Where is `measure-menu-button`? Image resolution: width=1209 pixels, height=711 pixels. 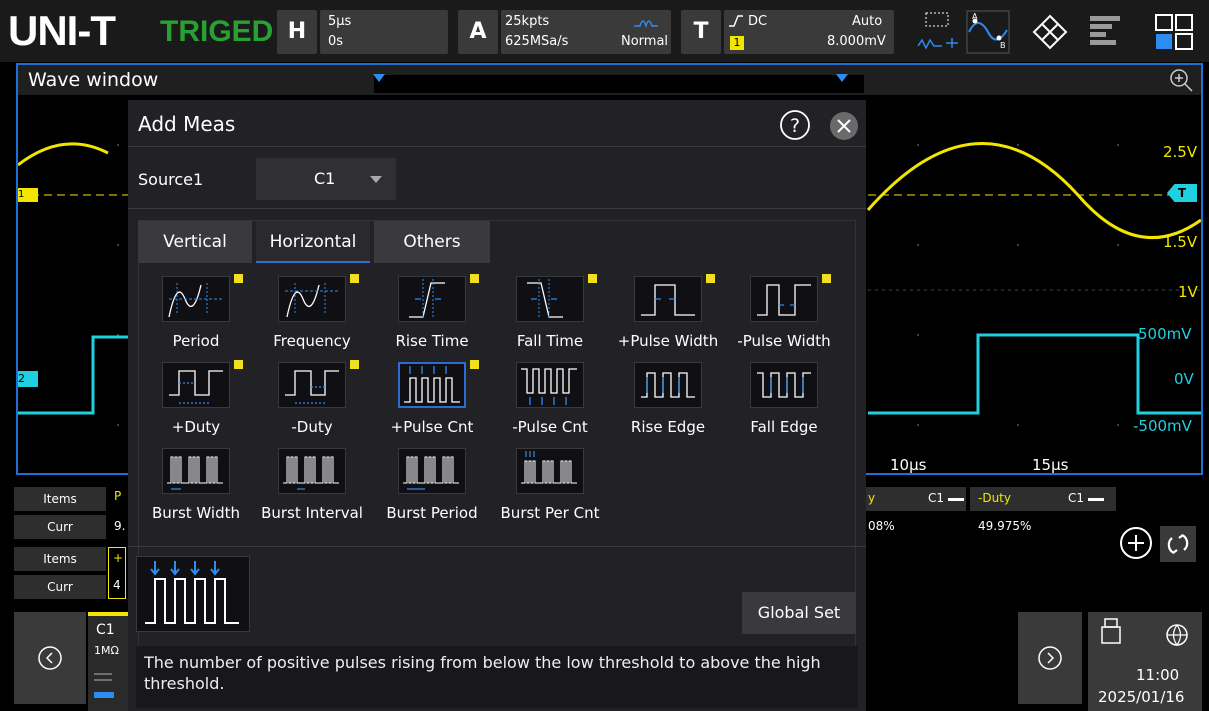 measure-menu-button is located at coordinates (1106, 32).